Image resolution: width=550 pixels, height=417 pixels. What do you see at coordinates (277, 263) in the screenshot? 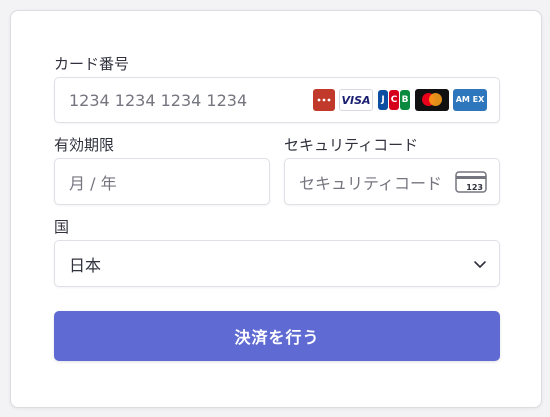
I see `country-select: 日本` at bounding box center [277, 263].